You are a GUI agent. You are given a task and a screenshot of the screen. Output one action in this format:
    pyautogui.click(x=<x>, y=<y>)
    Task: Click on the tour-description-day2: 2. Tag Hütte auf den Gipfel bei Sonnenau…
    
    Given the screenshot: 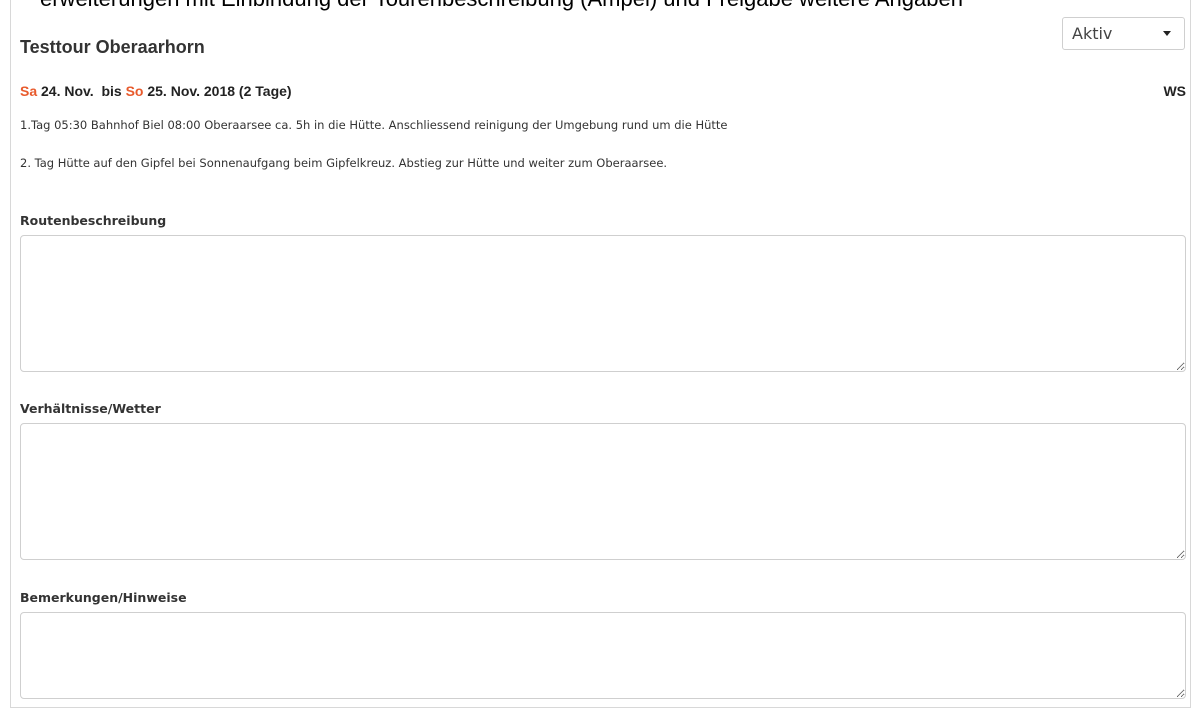 What is the action you would take?
    pyautogui.click(x=344, y=163)
    